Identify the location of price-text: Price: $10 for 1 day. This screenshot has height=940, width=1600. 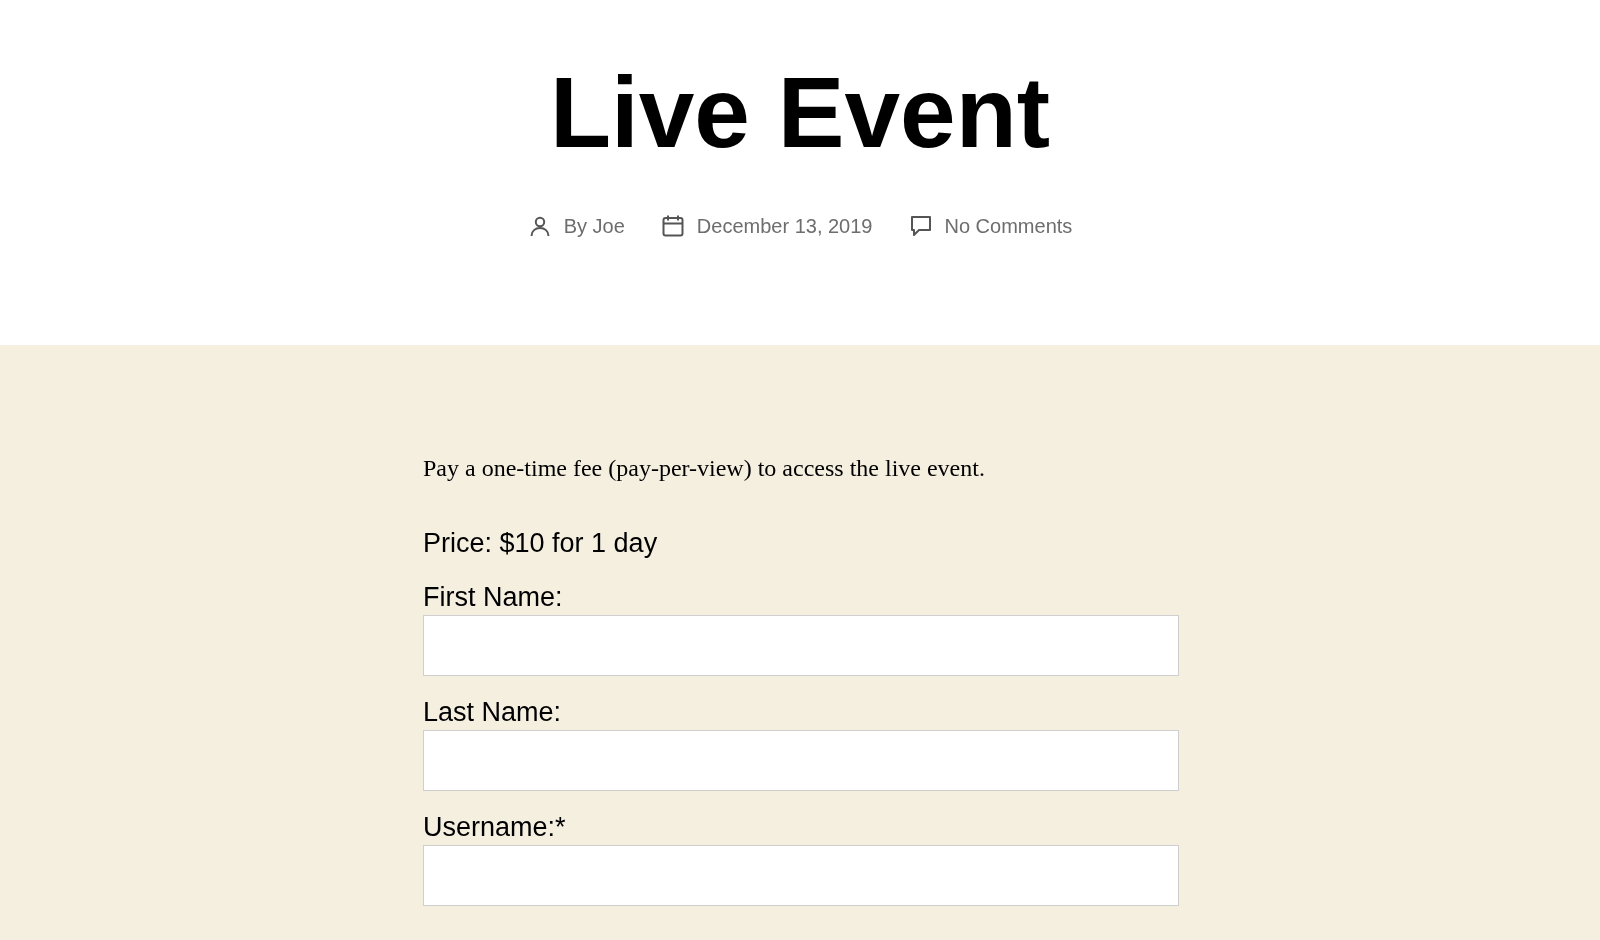
(541, 543).